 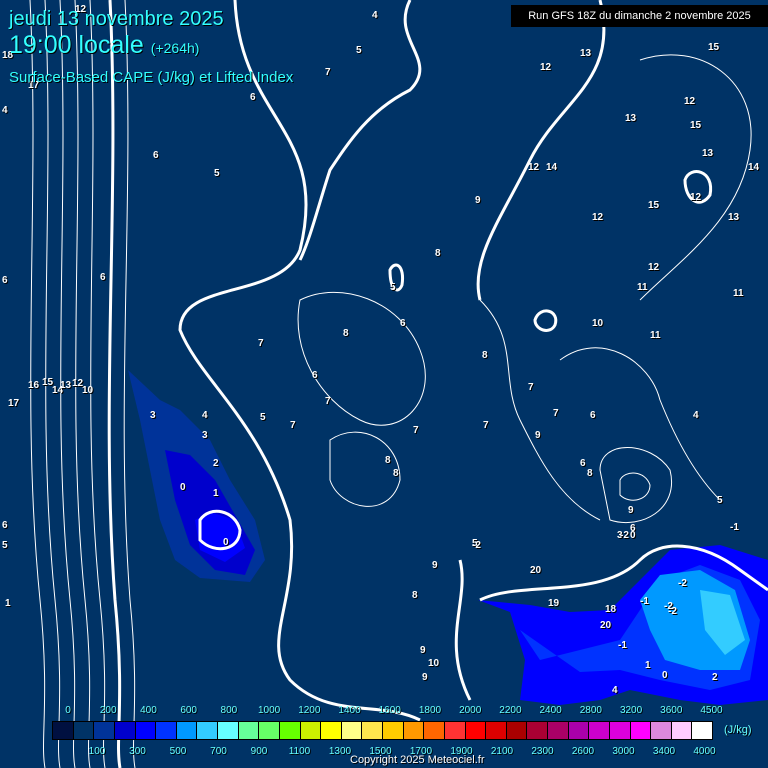 What do you see at coordinates (340, 751) in the screenshot?
I see `legend-label-bottom: 1300` at bounding box center [340, 751].